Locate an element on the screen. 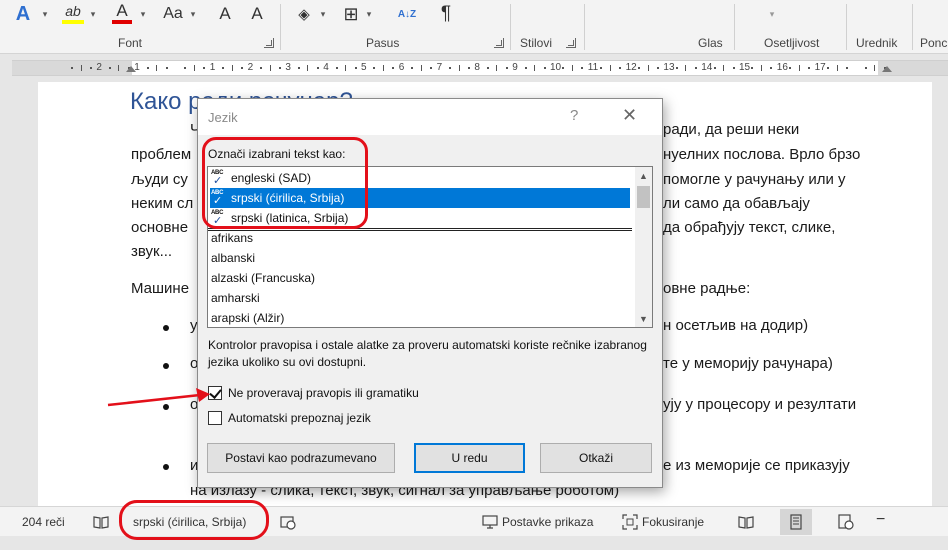  document-text: нуелних послова. Врло брзо is located at coordinates (761, 154).